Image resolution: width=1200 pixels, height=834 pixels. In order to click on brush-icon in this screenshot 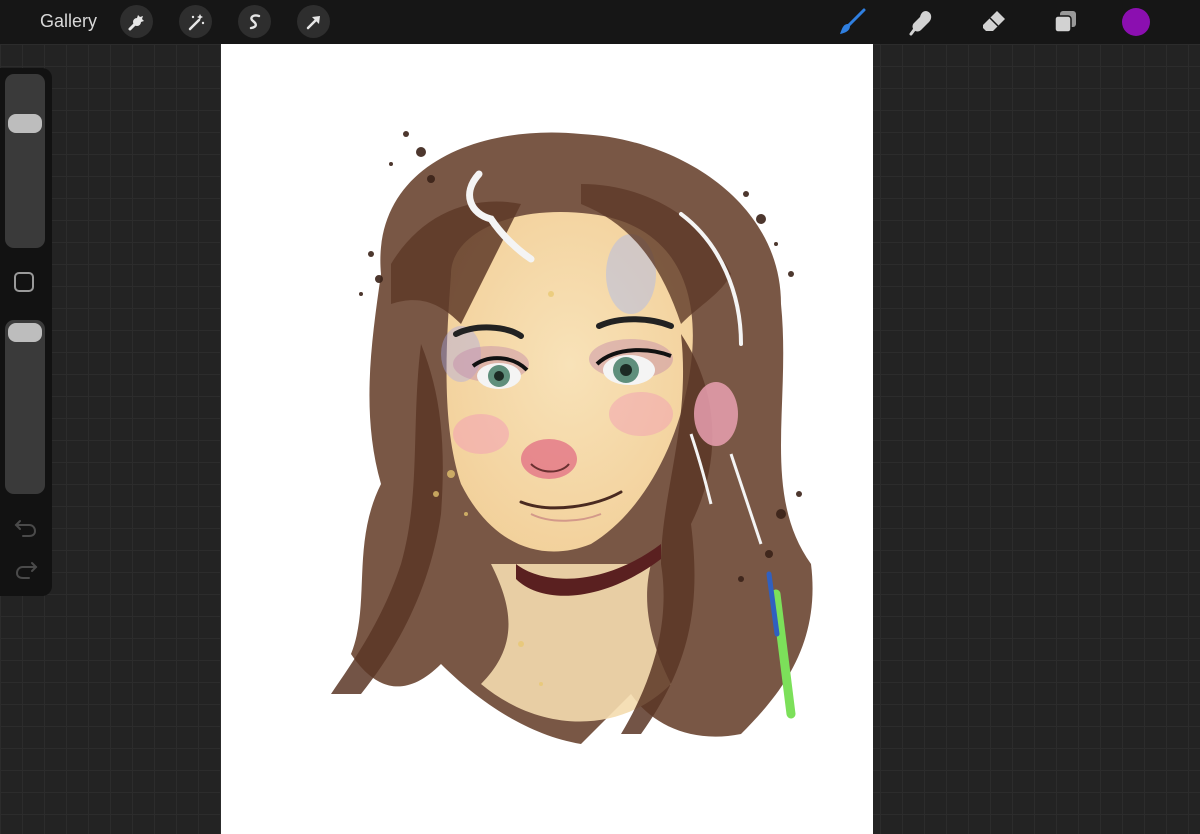, I will do `click(853, 21)`.